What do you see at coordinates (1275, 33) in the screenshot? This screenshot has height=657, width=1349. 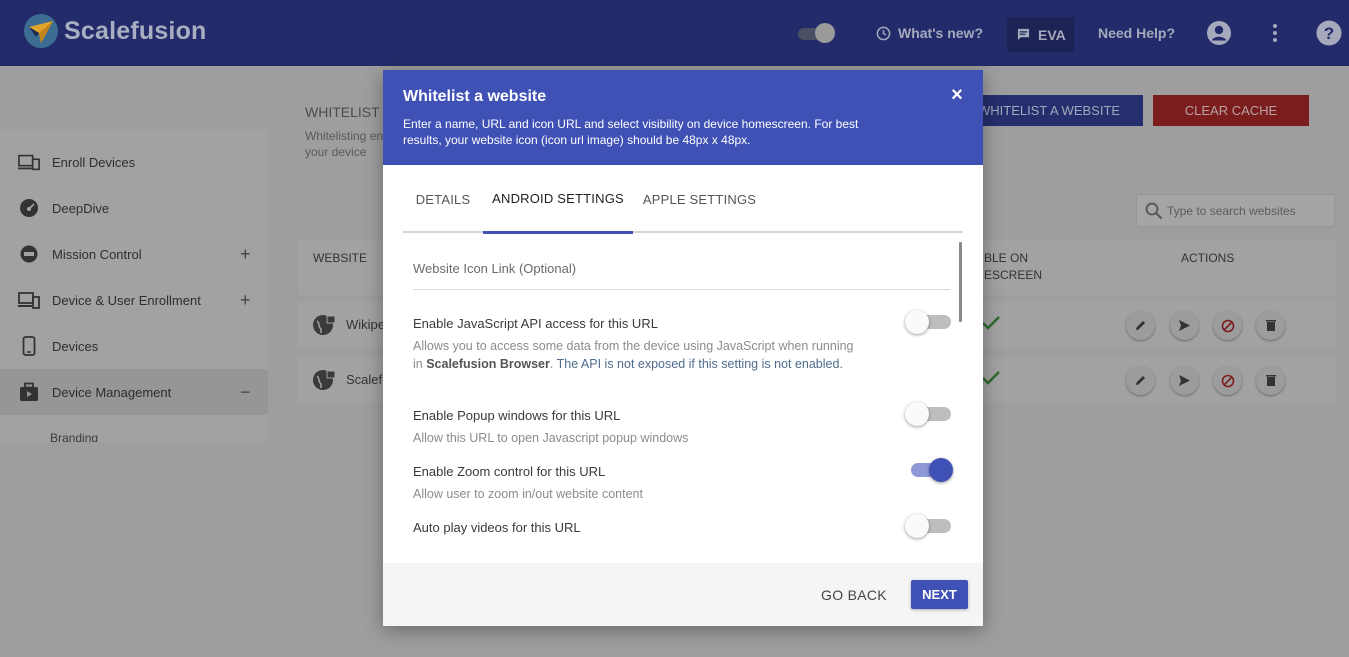 I see `more-vert-icon` at bounding box center [1275, 33].